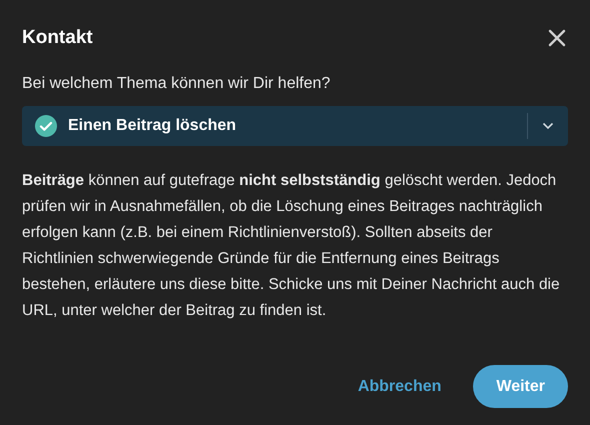  I want to click on select-value: Einen Beitrag löschen, so click(153, 126).